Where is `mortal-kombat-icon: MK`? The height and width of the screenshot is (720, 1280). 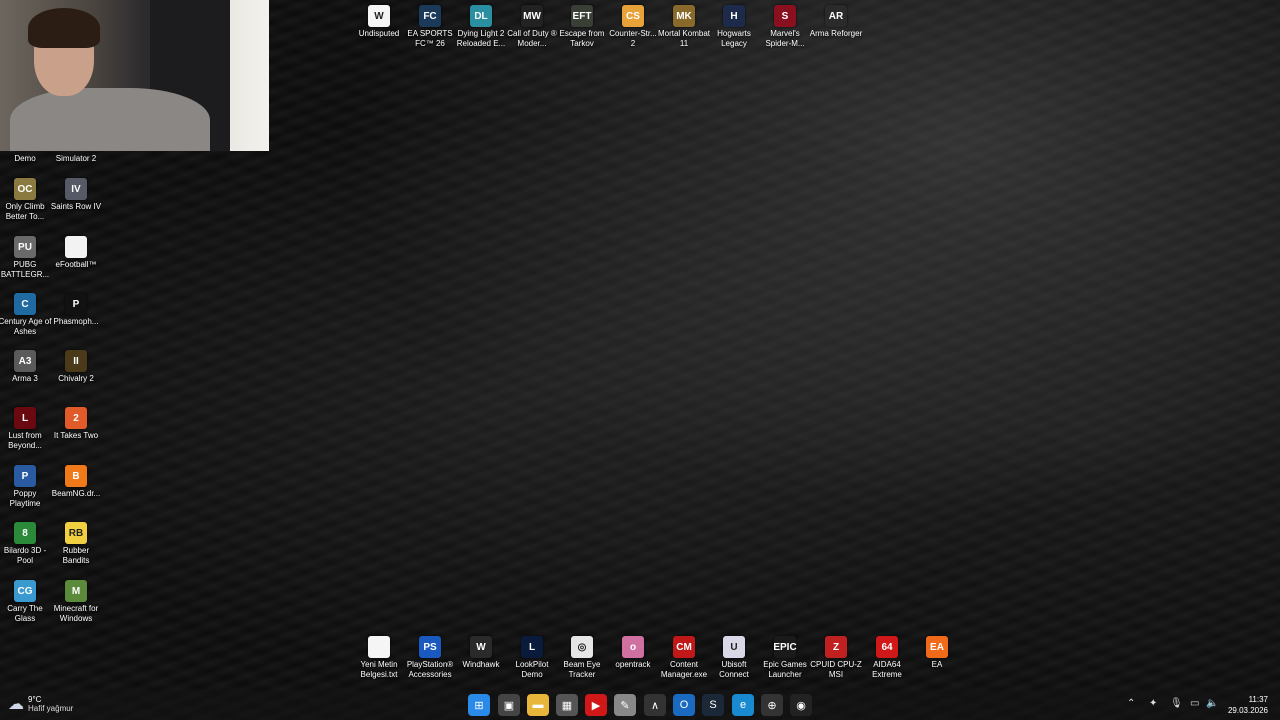
mortal-kombat-icon: MK is located at coordinates (684, 16).